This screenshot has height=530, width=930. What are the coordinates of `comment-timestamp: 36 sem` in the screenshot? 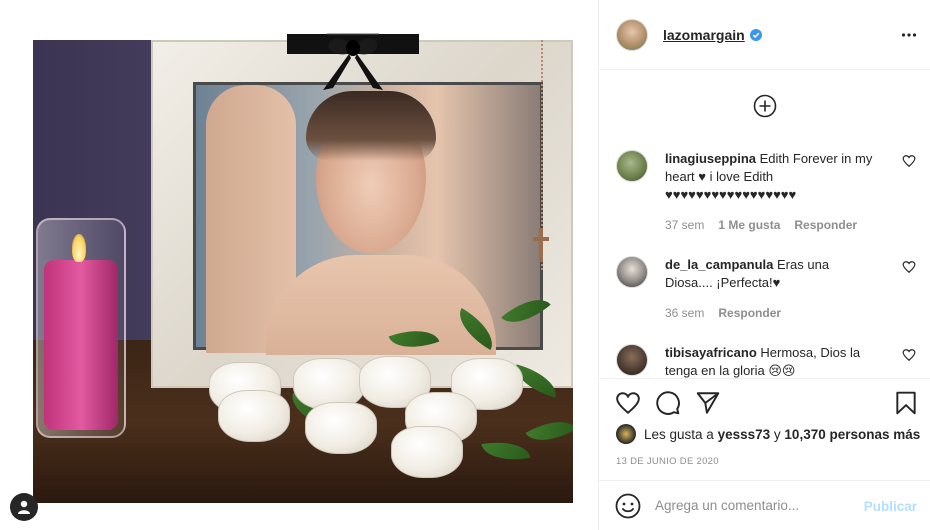 It's located at (685, 313).